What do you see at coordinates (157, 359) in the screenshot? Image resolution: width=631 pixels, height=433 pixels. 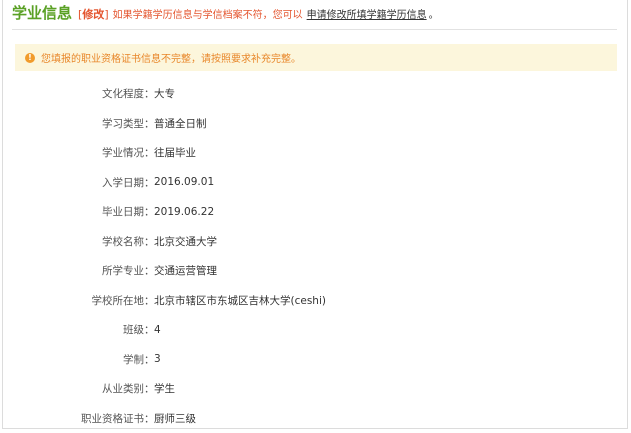 I see `field-value: 3` at bounding box center [157, 359].